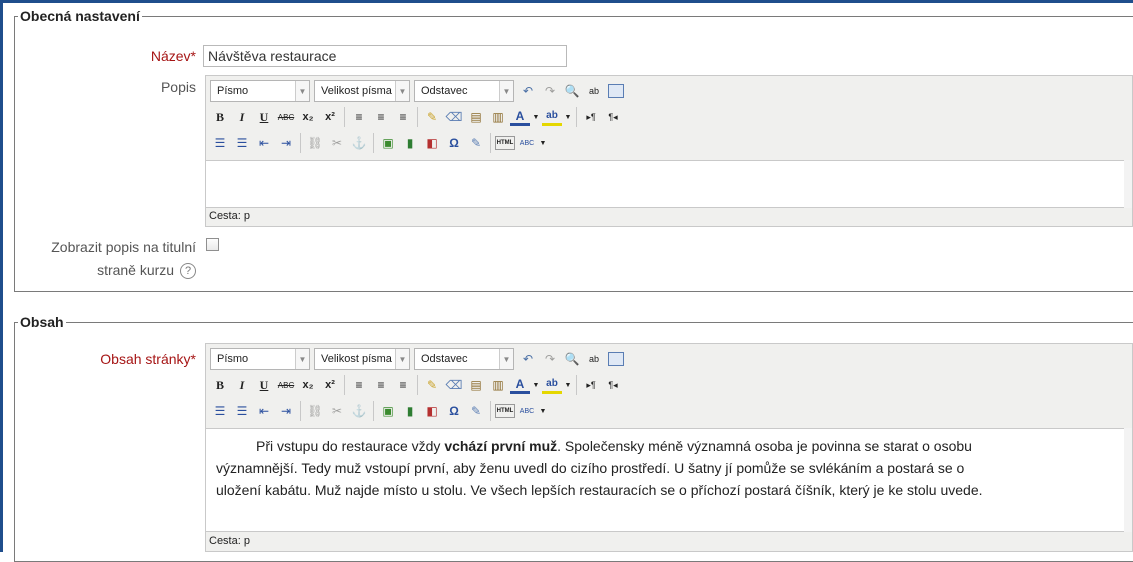 The image size is (1133, 562). I want to click on description-scrollbar, so click(1128, 184).